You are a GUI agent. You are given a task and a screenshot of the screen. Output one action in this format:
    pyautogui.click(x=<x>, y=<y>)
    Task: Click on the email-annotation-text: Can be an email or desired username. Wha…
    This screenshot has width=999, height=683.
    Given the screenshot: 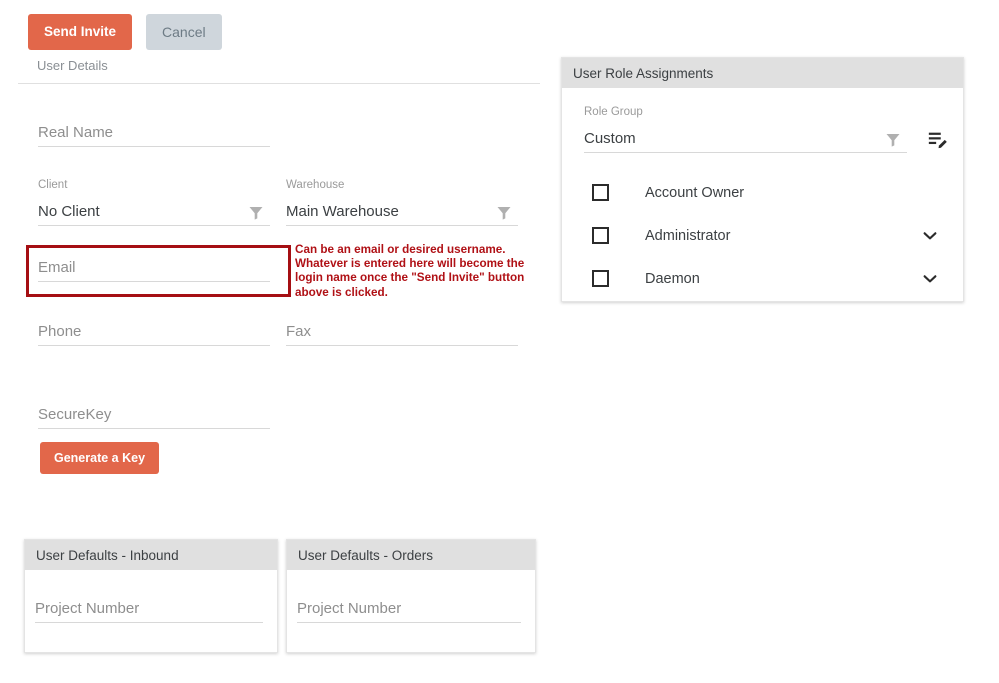 What is the action you would take?
    pyautogui.click(x=410, y=271)
    